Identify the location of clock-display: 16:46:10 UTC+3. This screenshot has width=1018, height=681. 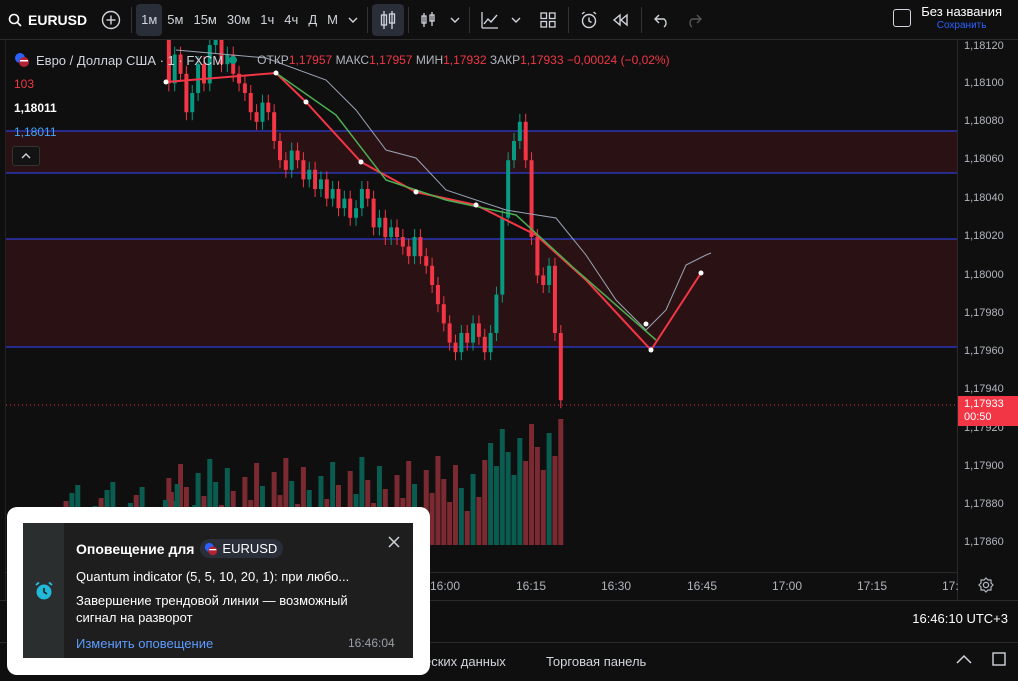
(960, 618).